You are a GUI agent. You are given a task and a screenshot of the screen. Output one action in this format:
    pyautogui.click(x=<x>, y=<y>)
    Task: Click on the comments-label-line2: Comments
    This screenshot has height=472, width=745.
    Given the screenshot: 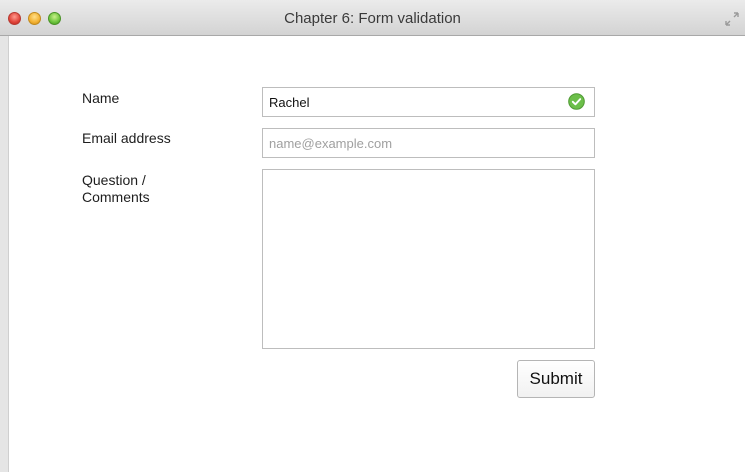 What is the action you would take?
    pyautogui.click(x=116, y=197)
    